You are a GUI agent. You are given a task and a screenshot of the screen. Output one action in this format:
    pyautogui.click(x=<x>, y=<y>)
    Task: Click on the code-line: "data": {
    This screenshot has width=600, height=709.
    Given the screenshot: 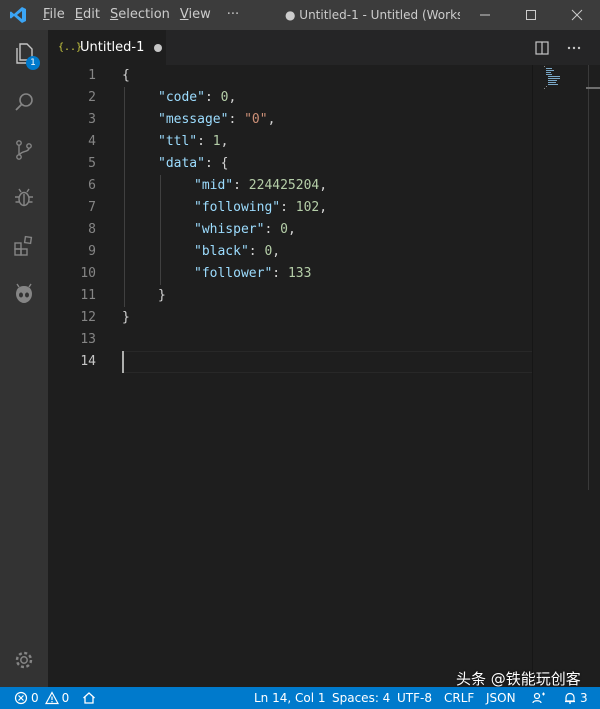 What is the action you would take?
    pyautogui.click(x=193, y=163)
    